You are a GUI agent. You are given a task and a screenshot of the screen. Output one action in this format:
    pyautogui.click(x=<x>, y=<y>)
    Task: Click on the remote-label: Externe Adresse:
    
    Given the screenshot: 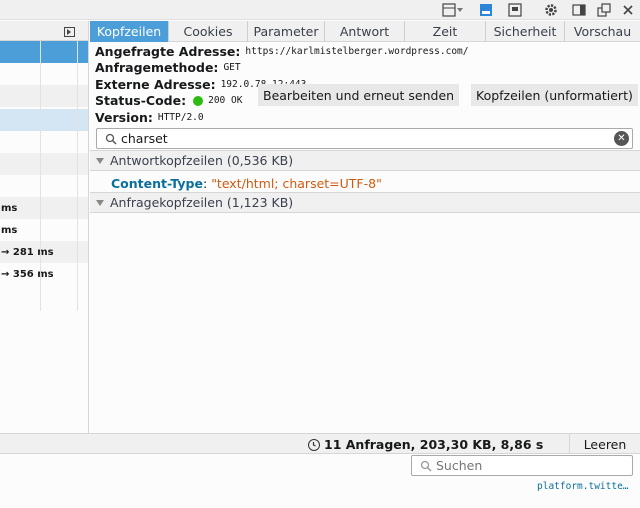 What is the action you would take?
    pyautogui.click(x=155, y=84)
    